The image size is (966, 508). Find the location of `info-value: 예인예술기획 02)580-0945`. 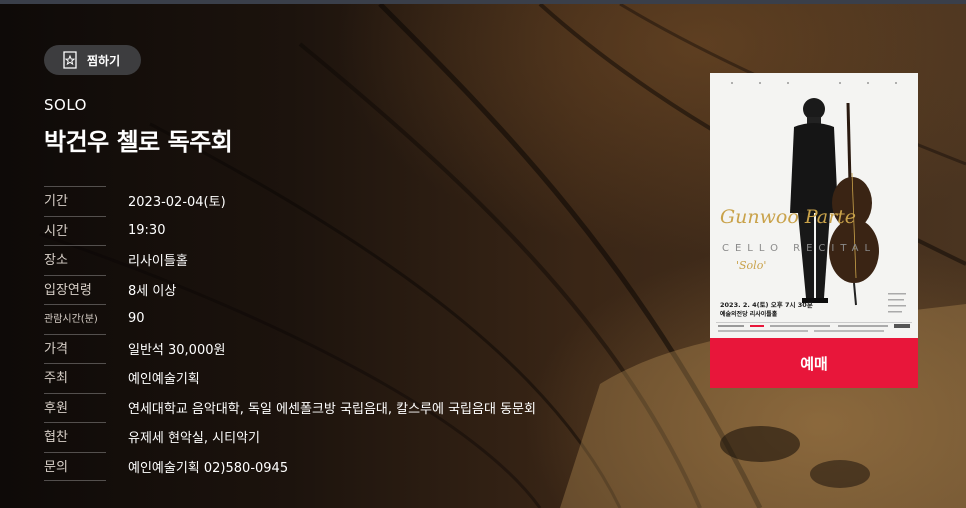

info-value: 예인예술기획 02)580-0945 is located at coordinates (208, 468).